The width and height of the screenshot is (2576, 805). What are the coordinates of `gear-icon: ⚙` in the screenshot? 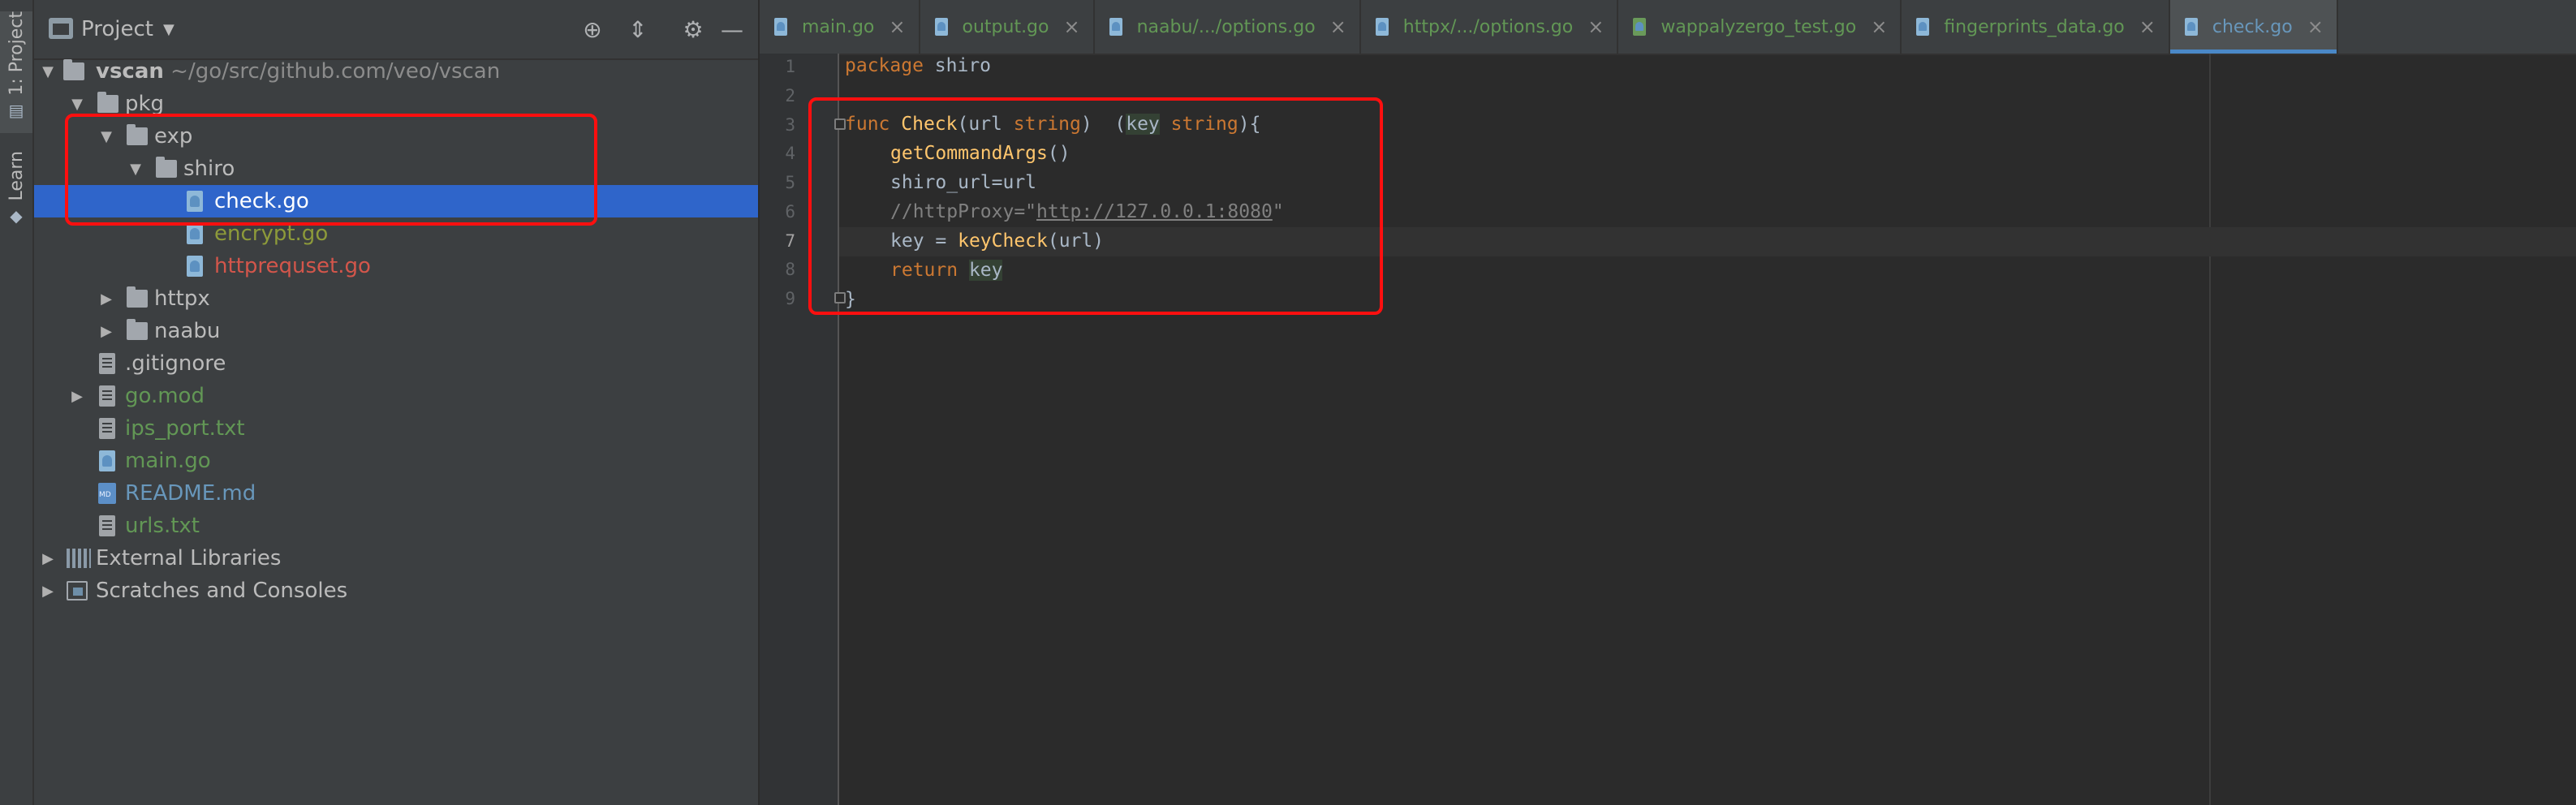 It's located at (693, 29).